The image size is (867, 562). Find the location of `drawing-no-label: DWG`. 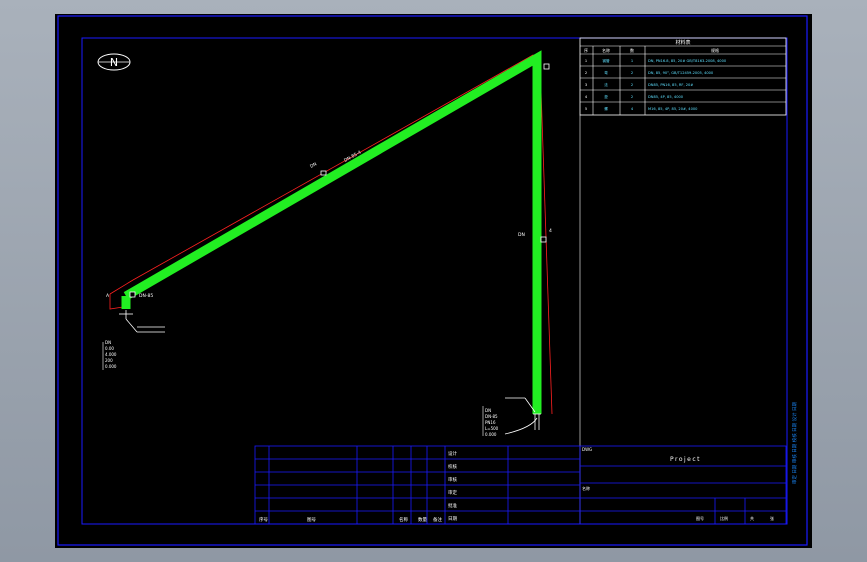

drawing-no-label: DWG is located at coordinates (587, 449).